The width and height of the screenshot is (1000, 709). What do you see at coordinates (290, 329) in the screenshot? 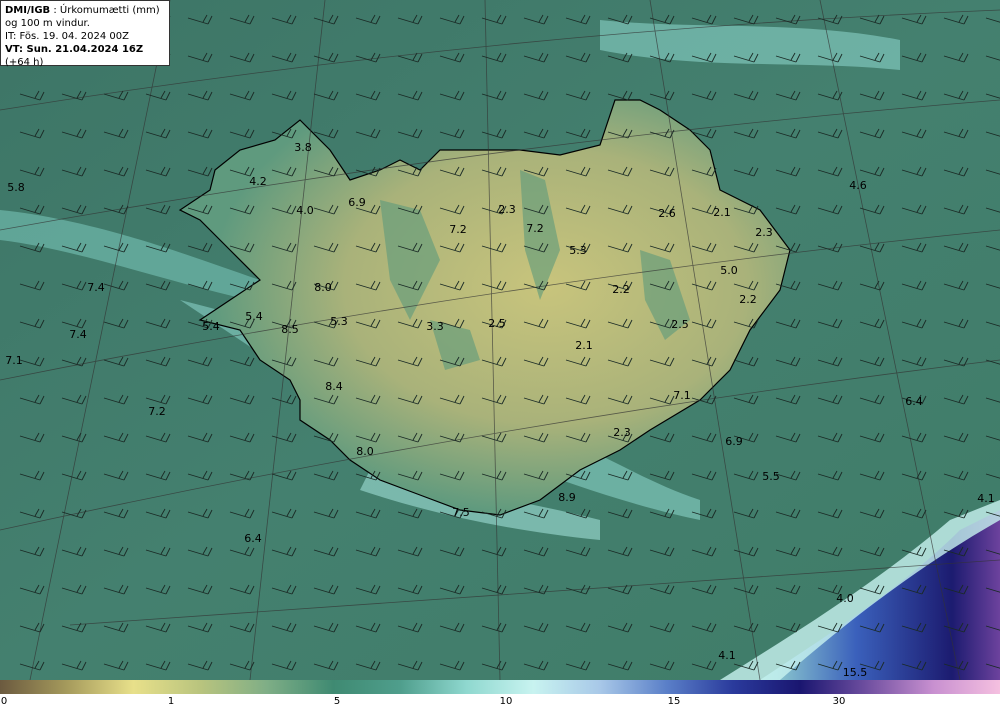
I see `precip-value-label: 8.5` at bounding box center [290, 329].